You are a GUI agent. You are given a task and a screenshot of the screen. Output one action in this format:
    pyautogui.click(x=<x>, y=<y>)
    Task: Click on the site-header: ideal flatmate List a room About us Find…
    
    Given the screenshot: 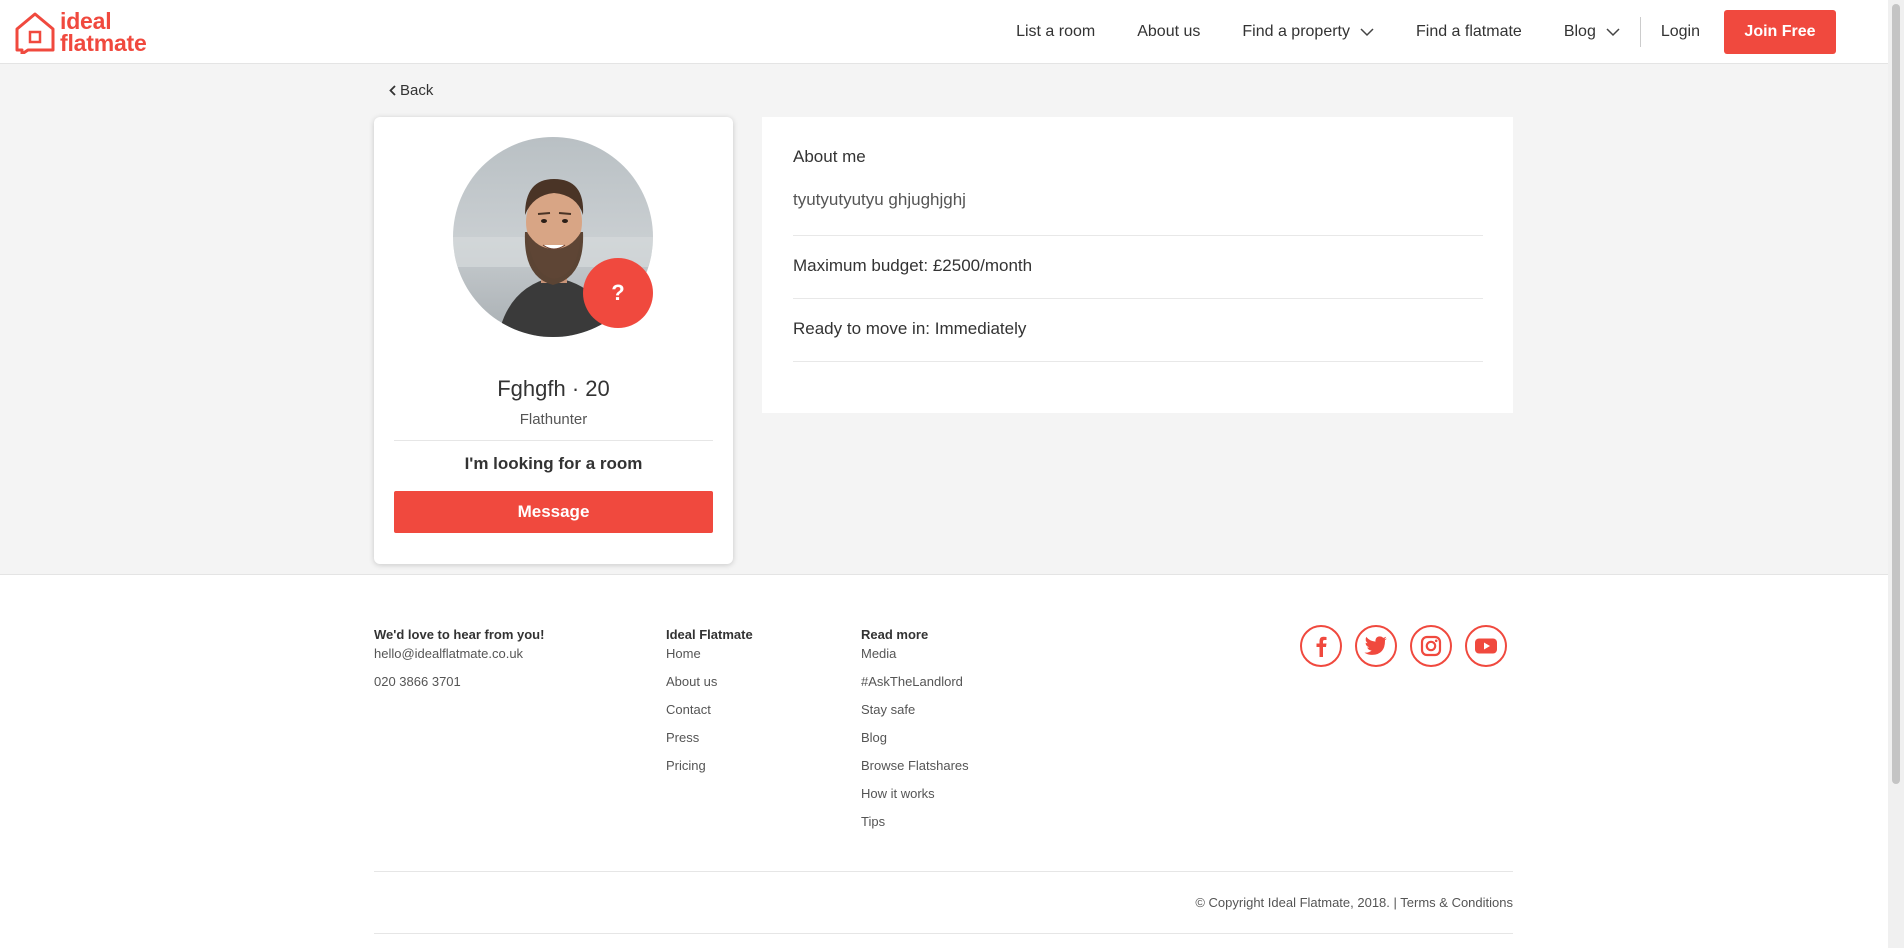 What is the action you would take?
    pyautogui.click(x=944, y=32)
    